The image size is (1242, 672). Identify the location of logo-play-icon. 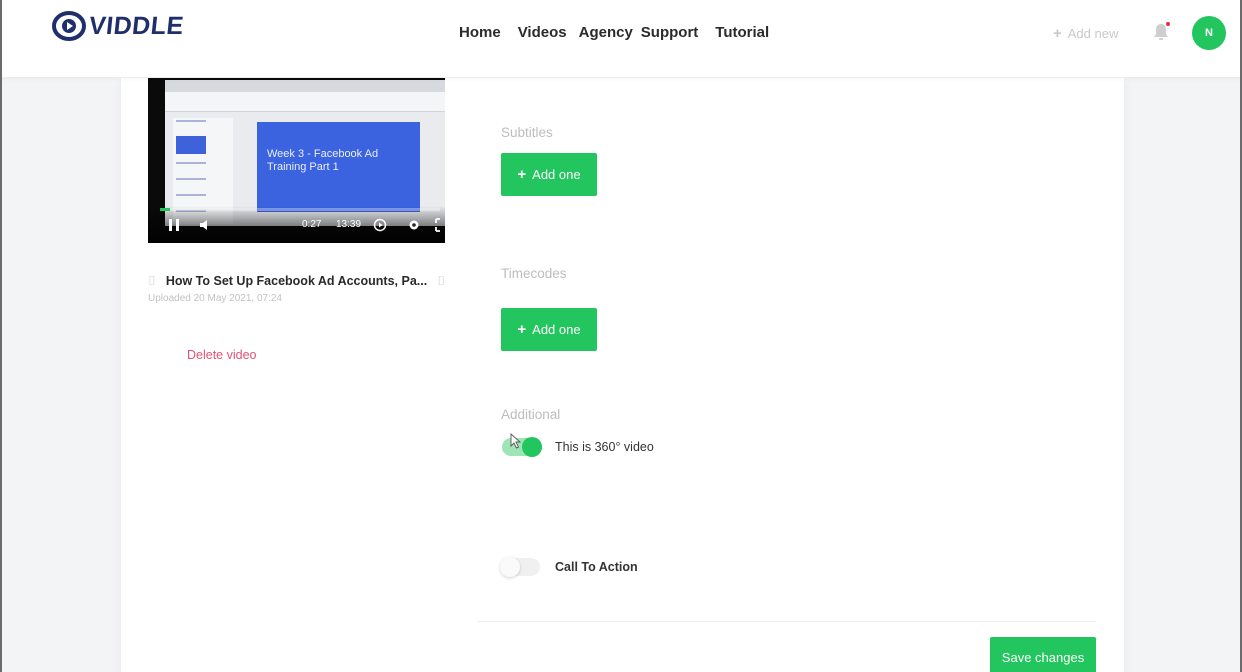
(69, 26).